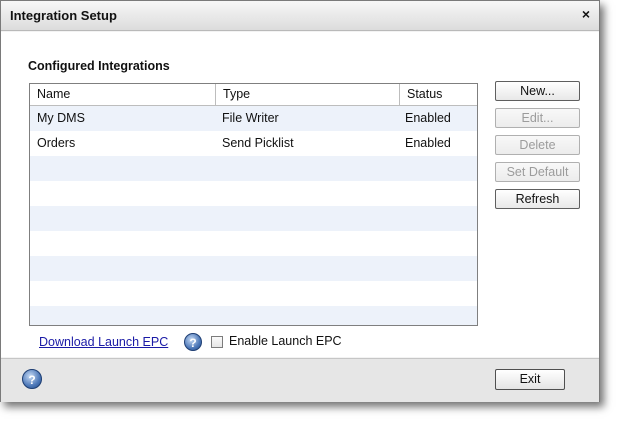  I want to click on table-header: Name Type Status, so click(253, 95).